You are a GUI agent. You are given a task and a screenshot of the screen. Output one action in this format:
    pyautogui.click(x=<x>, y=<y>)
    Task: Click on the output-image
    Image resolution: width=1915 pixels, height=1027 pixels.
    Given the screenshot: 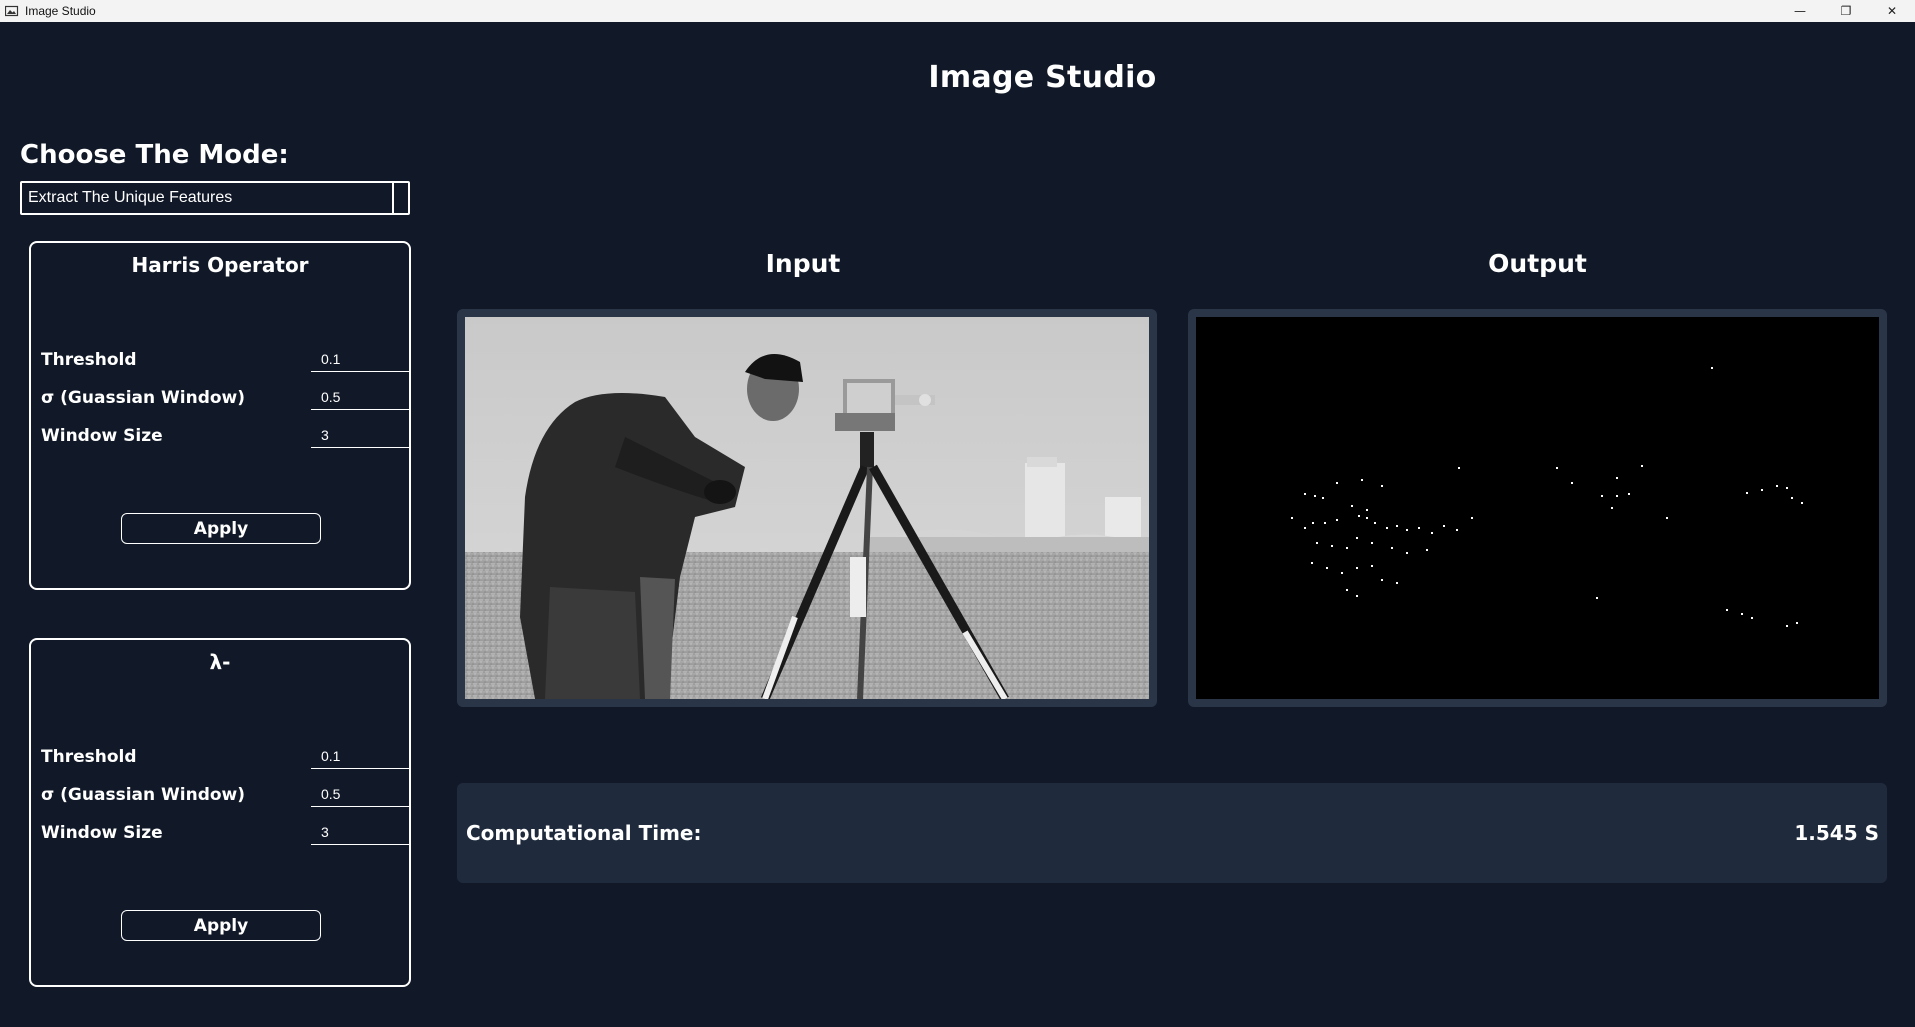 What is the action you would take?
    pyautogui.click(x=1537, y=508)
    